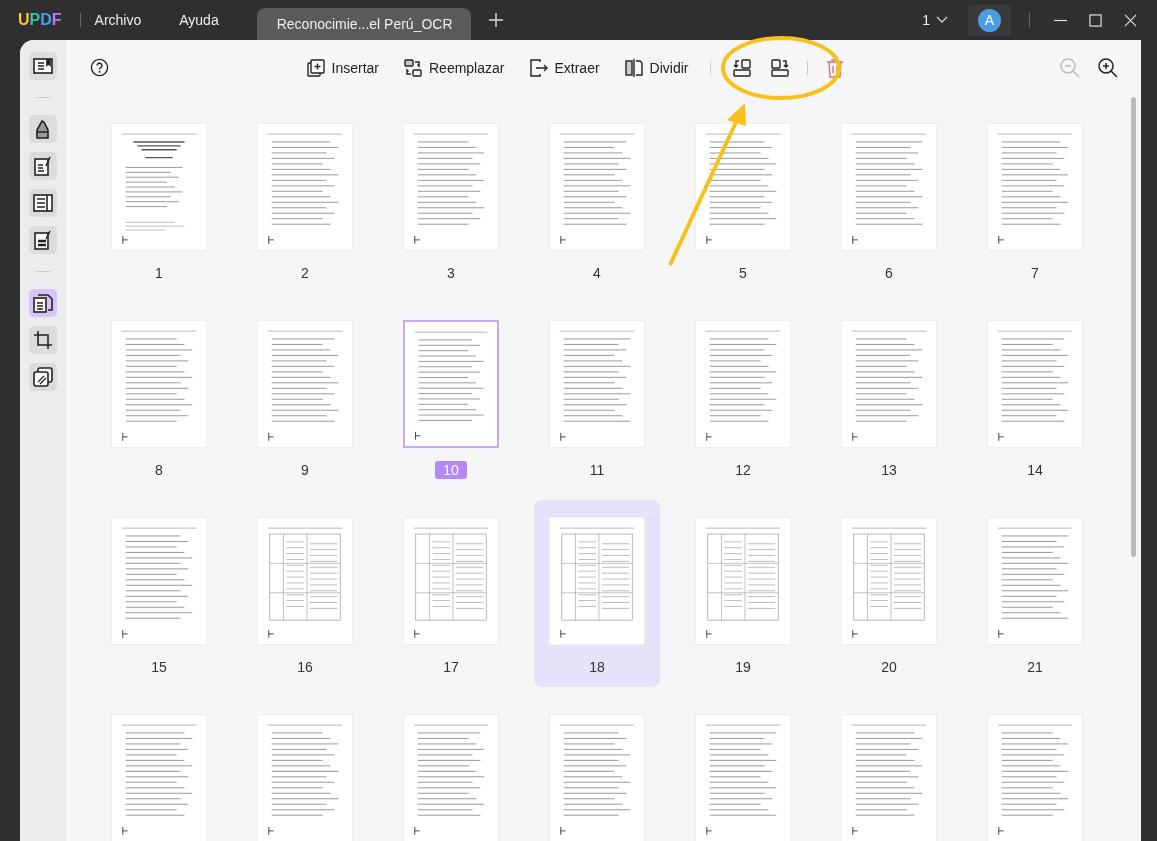 This screenshot has height=841, width=1157. Describe the element at coordinates (305, 470) in the screenshot. I see `page-number: 9` at that location.